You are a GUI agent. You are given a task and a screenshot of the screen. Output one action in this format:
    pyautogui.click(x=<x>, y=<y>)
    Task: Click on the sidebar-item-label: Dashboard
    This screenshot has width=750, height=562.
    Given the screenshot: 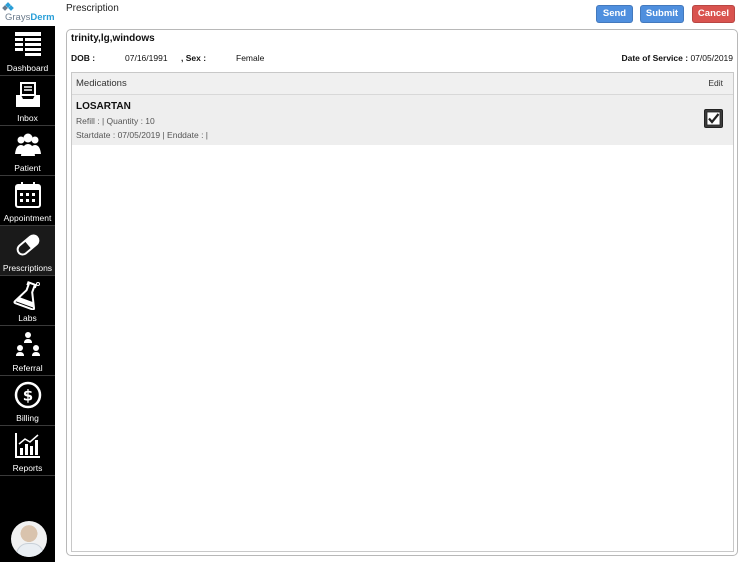 What is the action you would take?
    pyautogui.click(x=27, y=68)
    